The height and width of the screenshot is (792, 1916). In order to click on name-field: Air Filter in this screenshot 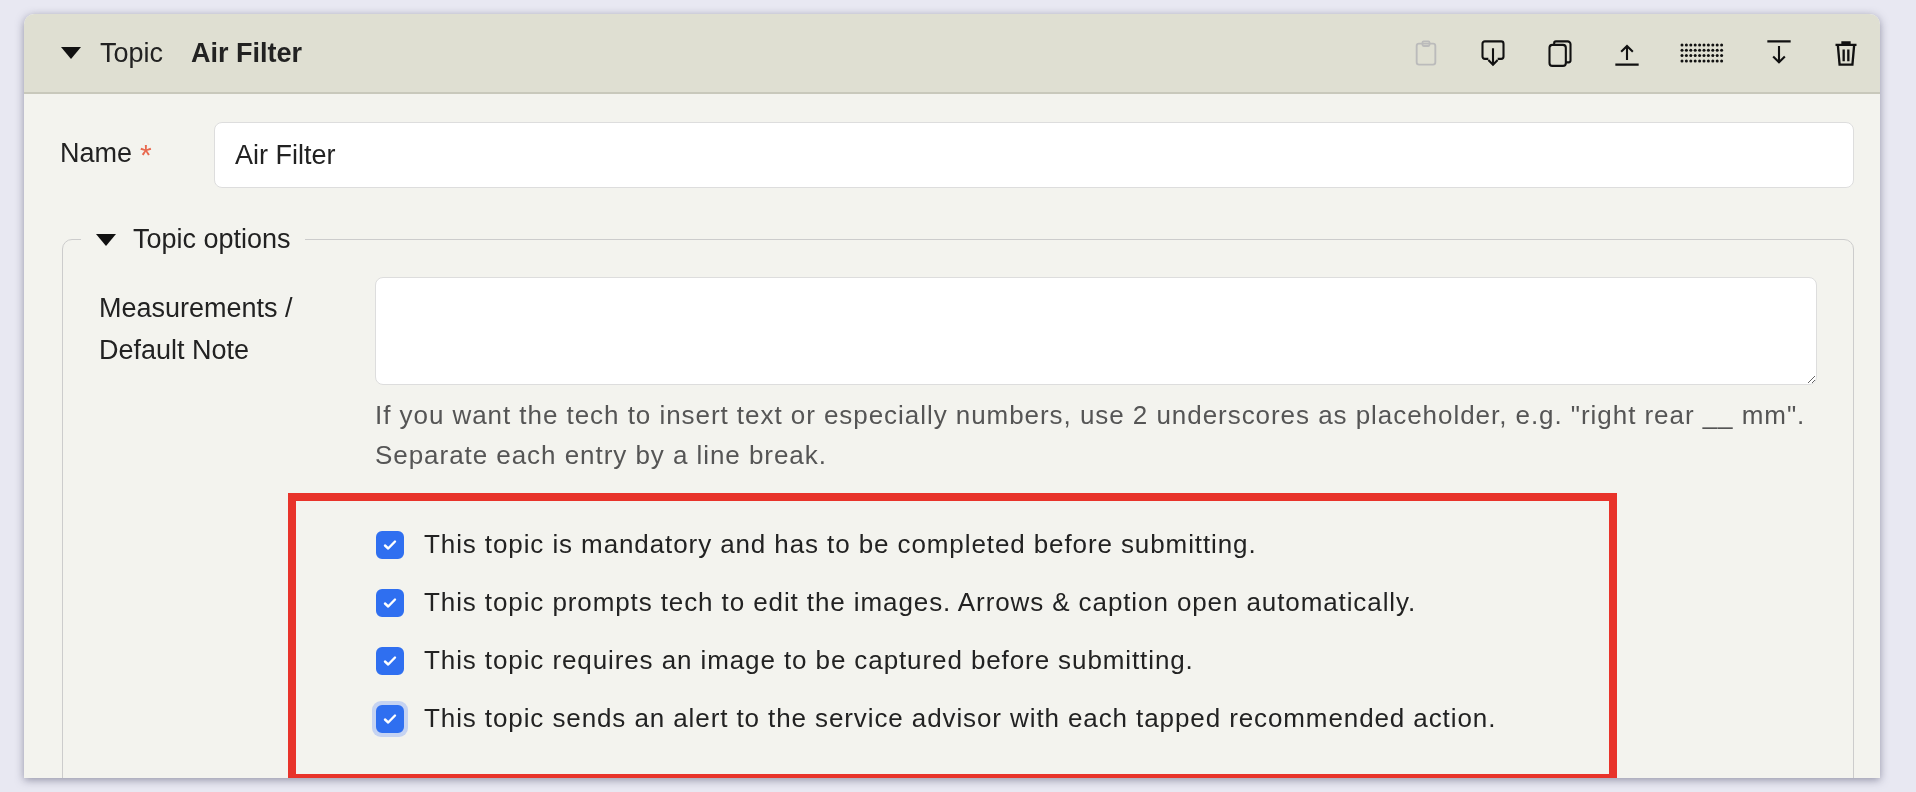, I will do `click(1034, 155)`.